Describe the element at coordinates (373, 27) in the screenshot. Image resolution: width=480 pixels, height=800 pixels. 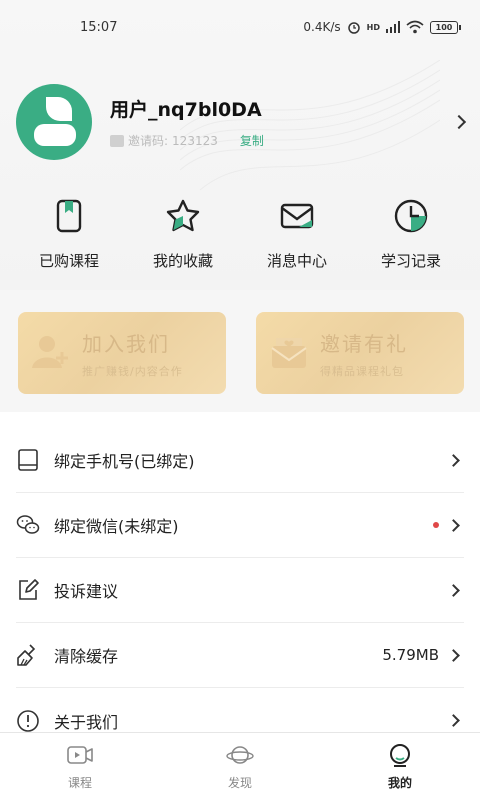
I see `hd-indicator: HD` at that location.